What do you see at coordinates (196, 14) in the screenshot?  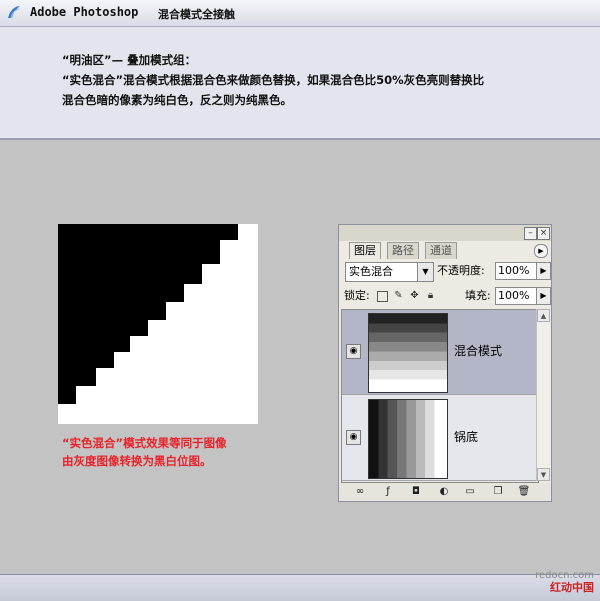 I see `app-subtitle: 混合模式全接触` at bounding box center [196, 14].